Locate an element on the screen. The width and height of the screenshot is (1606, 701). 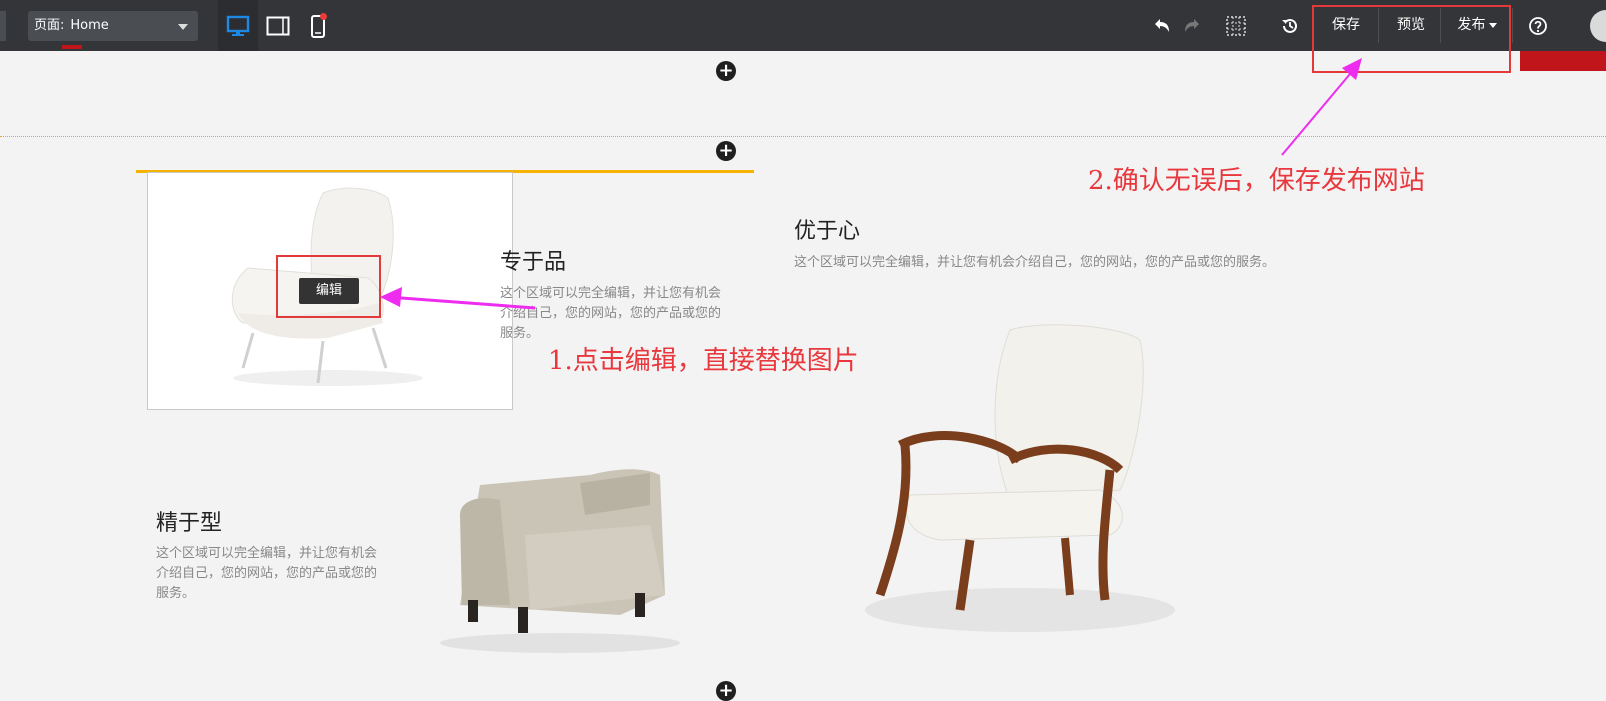
arrow-line-step1 is located at coordinates (461, 302).